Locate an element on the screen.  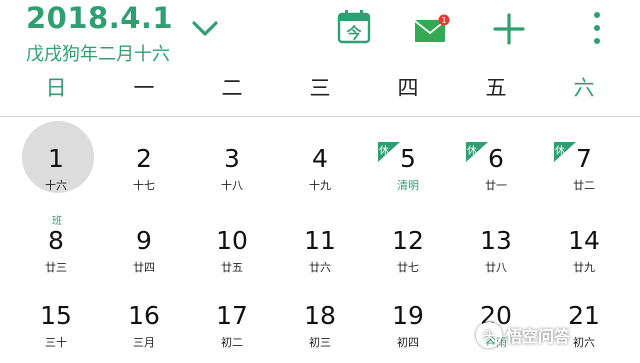
day-cell: 18 初三 is located at coordinates (320, 323).